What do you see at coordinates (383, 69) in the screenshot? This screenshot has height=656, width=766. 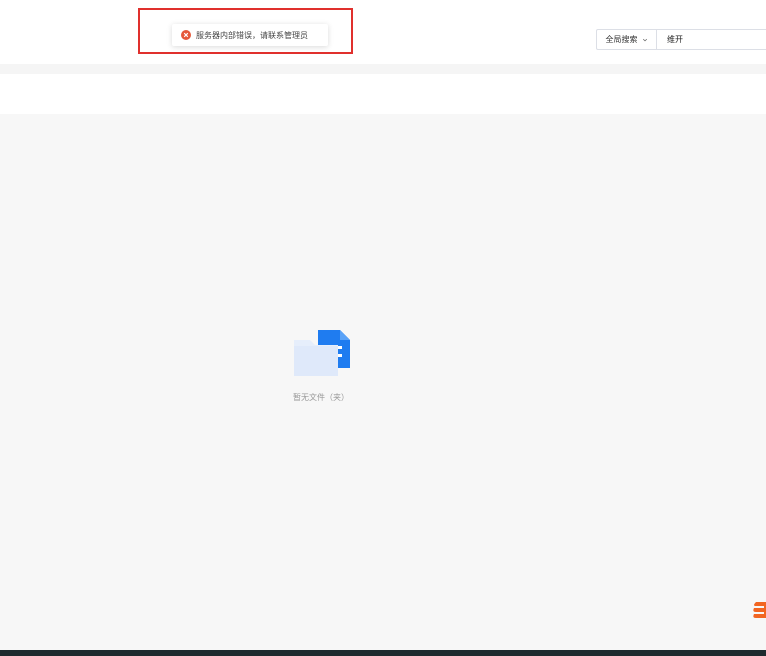 I see `header-divider` at bounding box center [383, 69].